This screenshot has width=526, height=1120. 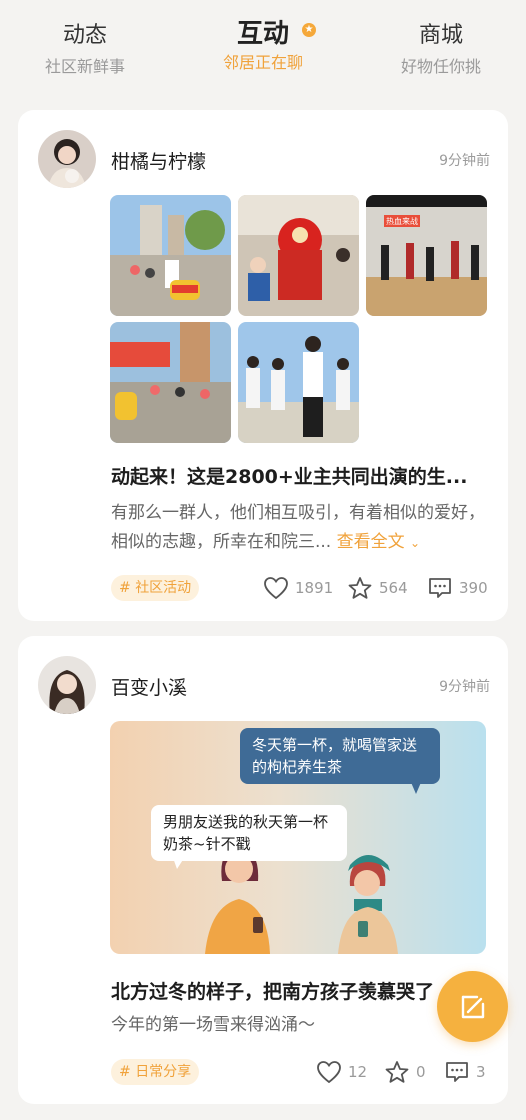 What do you see at coordinates (149, 686) in the screenshot?
I see `username: 百变小溪` at bounding box center [149, 686].